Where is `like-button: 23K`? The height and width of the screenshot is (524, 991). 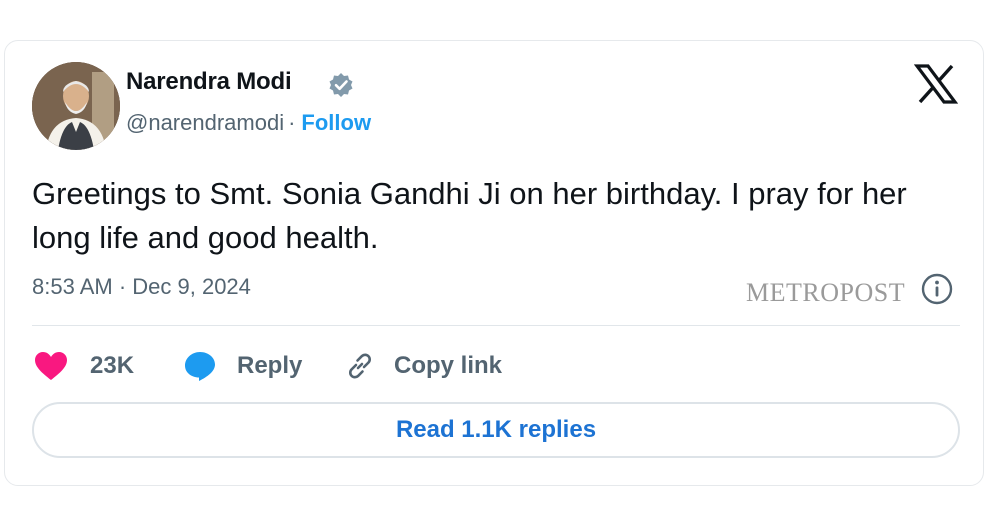 like-button: 23K is located at coordinates (84, 366).